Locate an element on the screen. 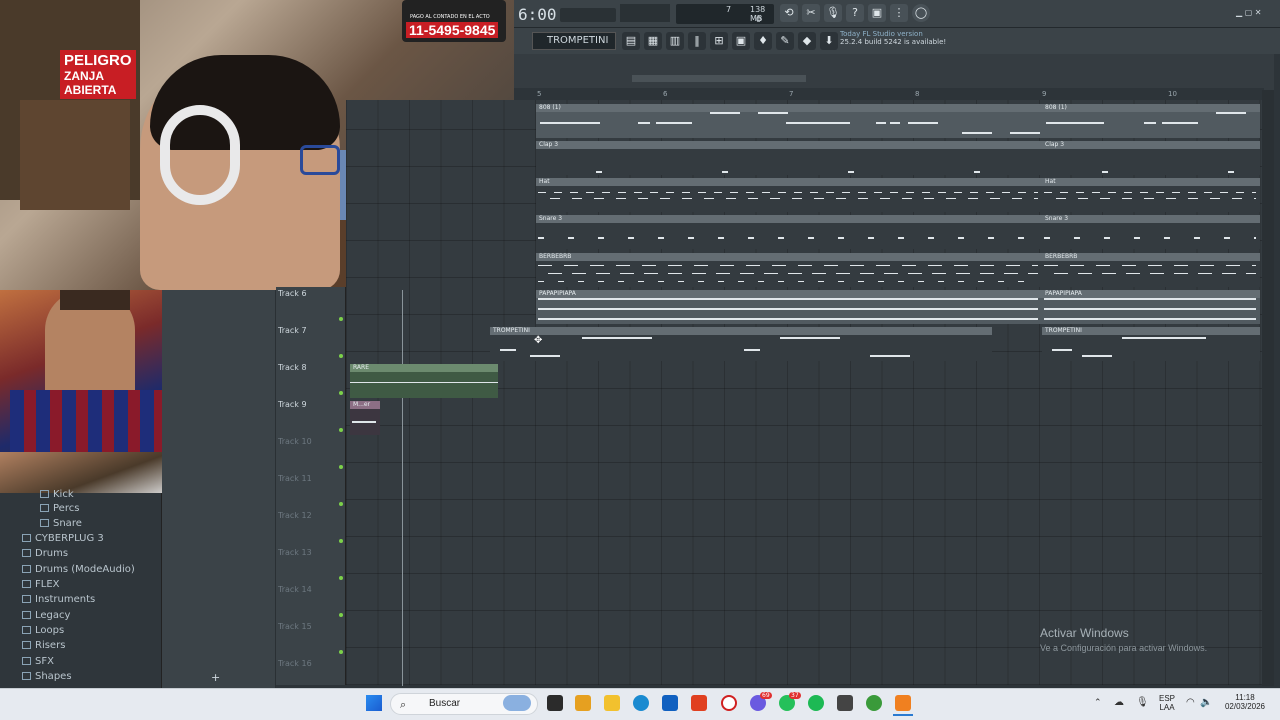 The width and height of the screenshot is (1280, 720). pattern-clip: TROMPETINI is located at coordinates (1151, 344).